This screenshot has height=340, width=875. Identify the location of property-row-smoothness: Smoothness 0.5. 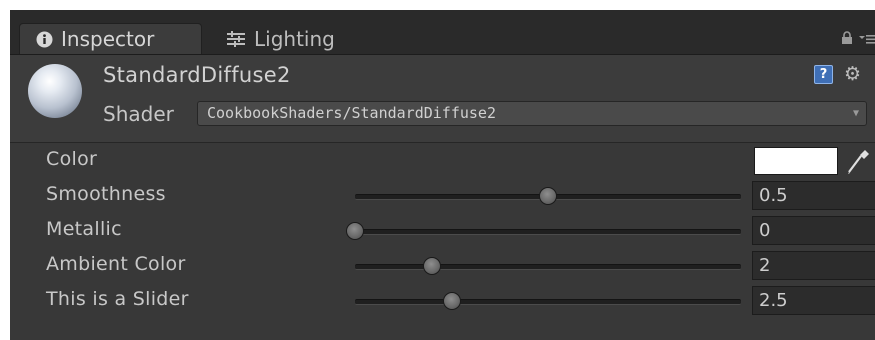
(442, 195).